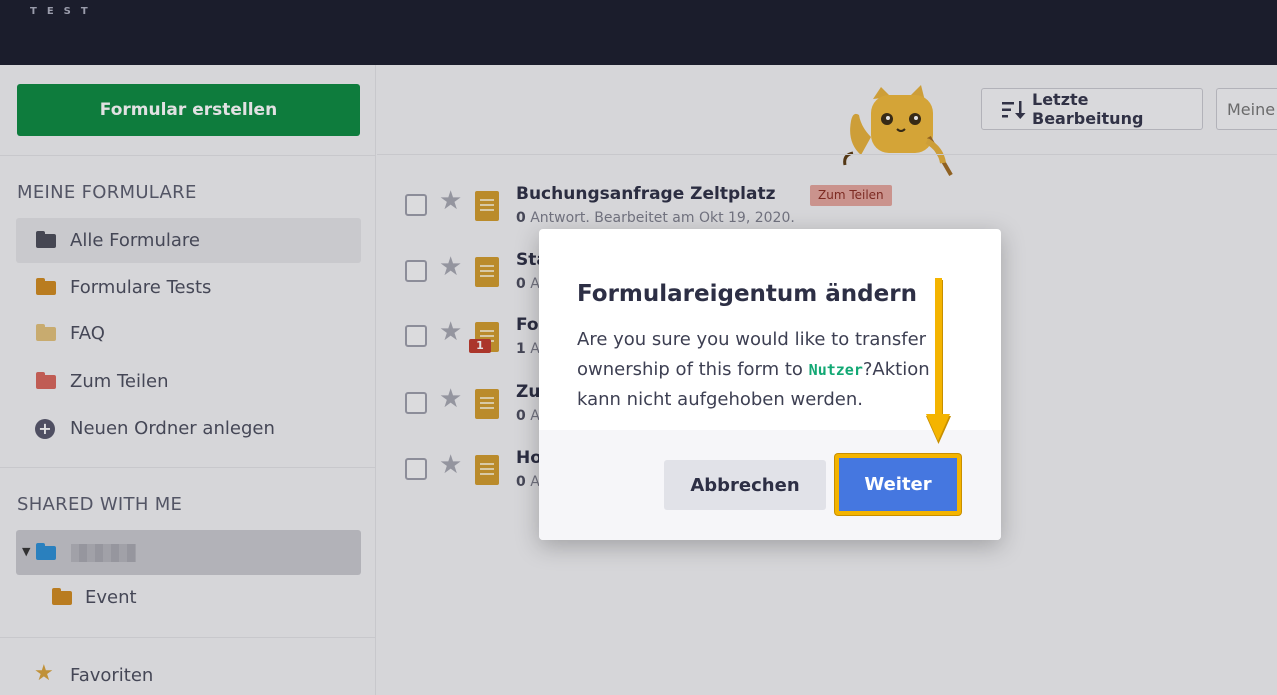  What do you see at coordinates (747, 294) in the screenshot?
I see `dialog-title: Formulareigentum ändern` at bounding box center [747, 294].